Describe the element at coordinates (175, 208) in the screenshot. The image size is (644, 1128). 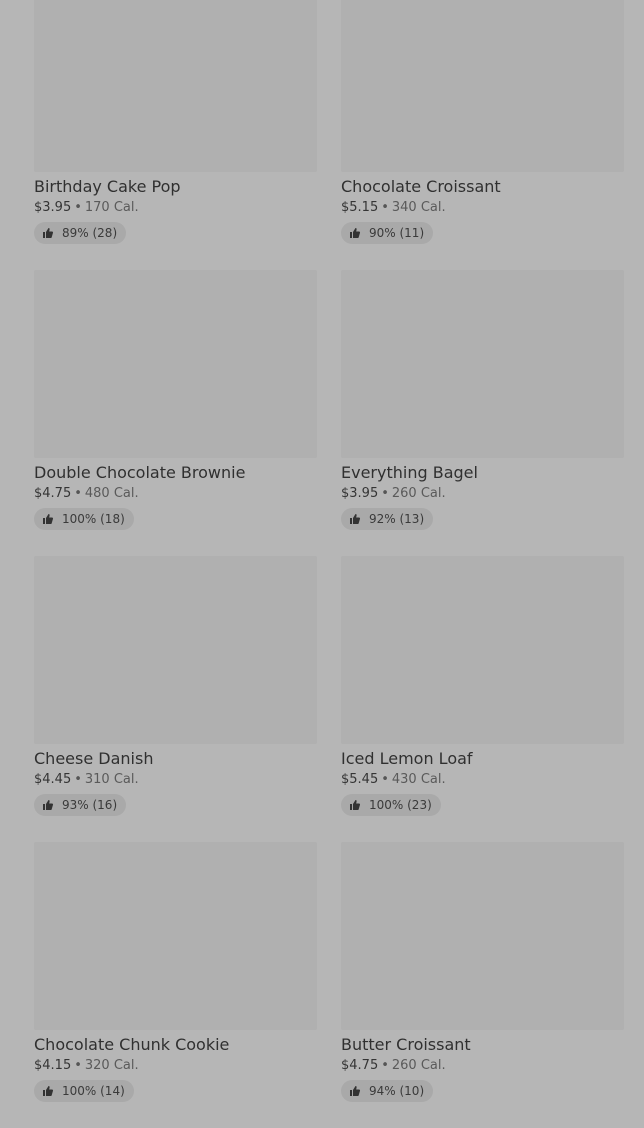
I see `item-meta: $3.95 • 170 Cal.` at that location.